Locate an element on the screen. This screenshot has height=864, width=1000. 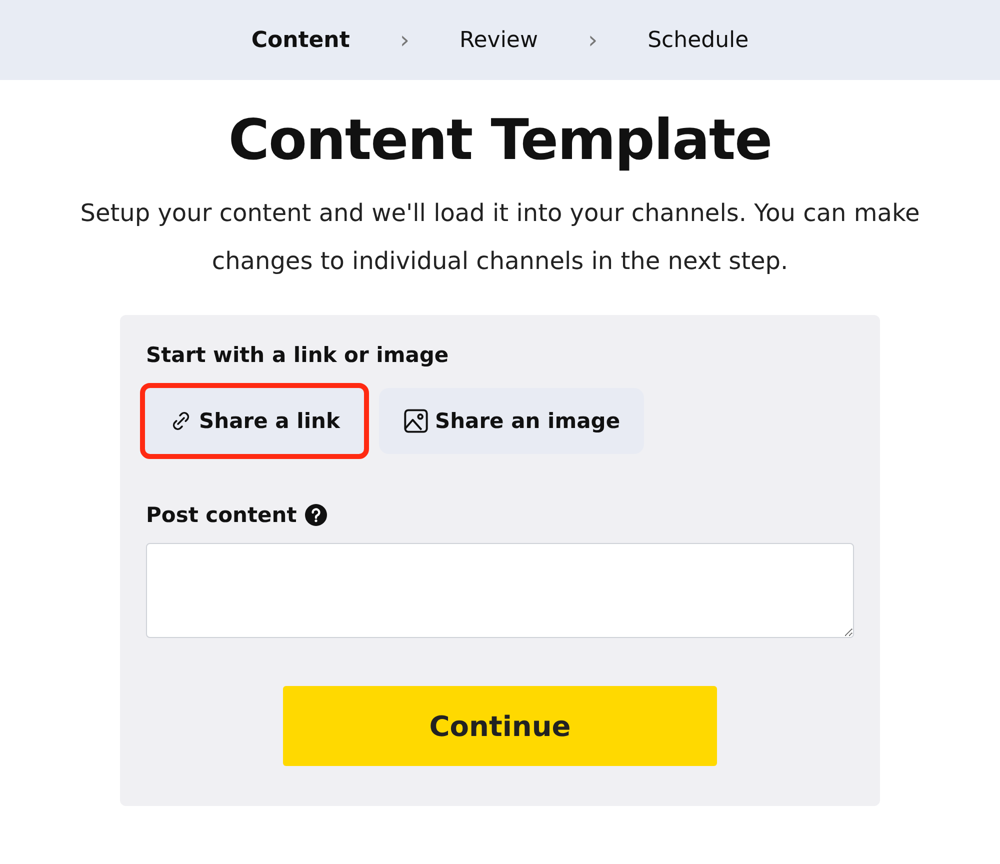
image-icon is located at coordinates (415, 421).